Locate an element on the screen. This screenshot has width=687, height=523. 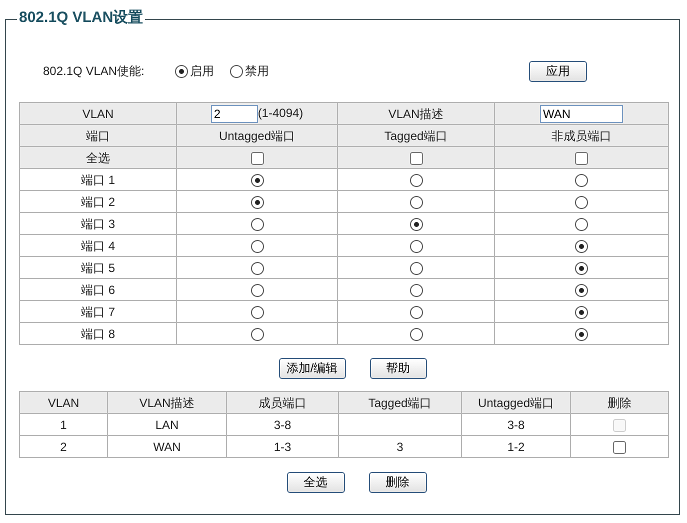
add-edit-button: 添加/编辑 is located at coordinates (312, 368).